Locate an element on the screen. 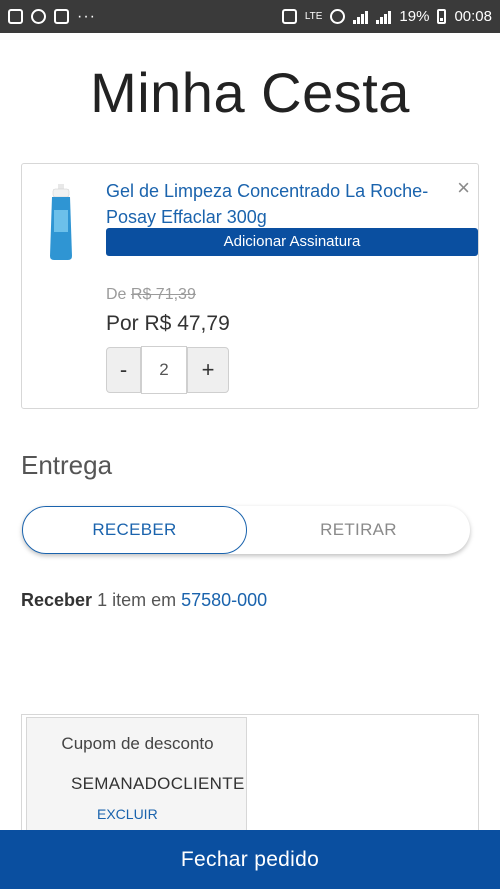 The image size is (500, 889). status-bar: ··· LTE 19% 00:08 is located at coordinates (250, 16).